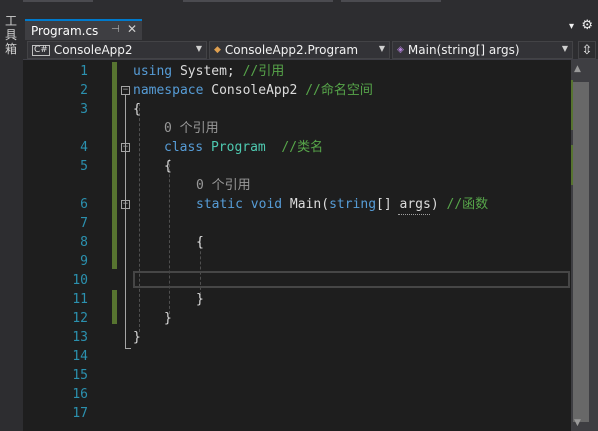  Describe the element at coordinates (80, 337) in the screenshot. I see `line-number: 13` at that location.